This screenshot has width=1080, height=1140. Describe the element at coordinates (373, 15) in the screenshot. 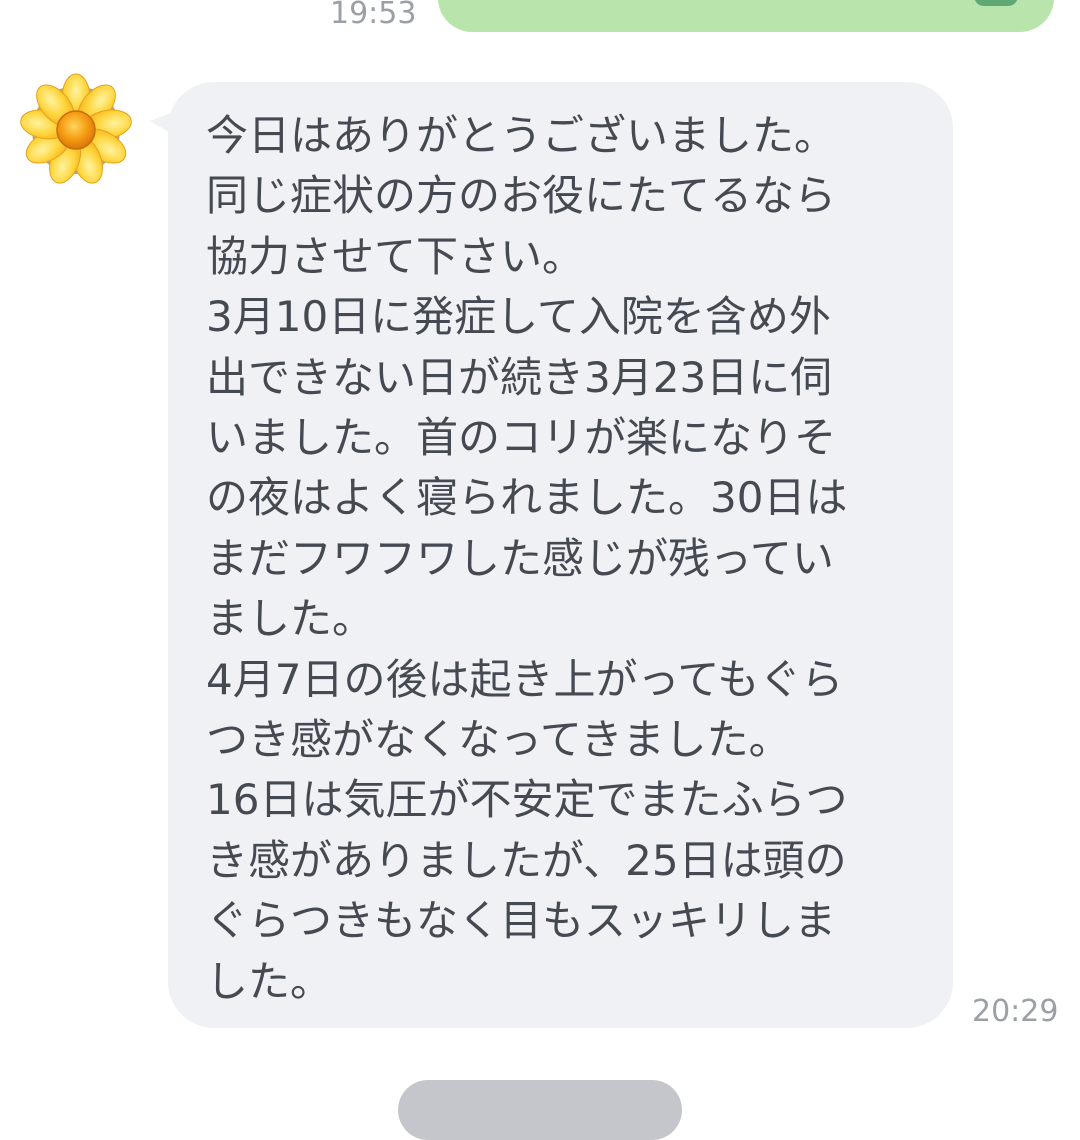

I see `sent-message-time: 19:53` at that location.